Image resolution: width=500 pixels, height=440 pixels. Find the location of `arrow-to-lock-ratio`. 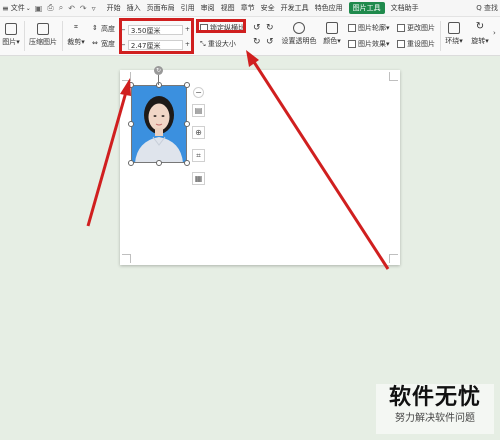

arrow-to-lock-ratio is located at coordinates (318, 160).